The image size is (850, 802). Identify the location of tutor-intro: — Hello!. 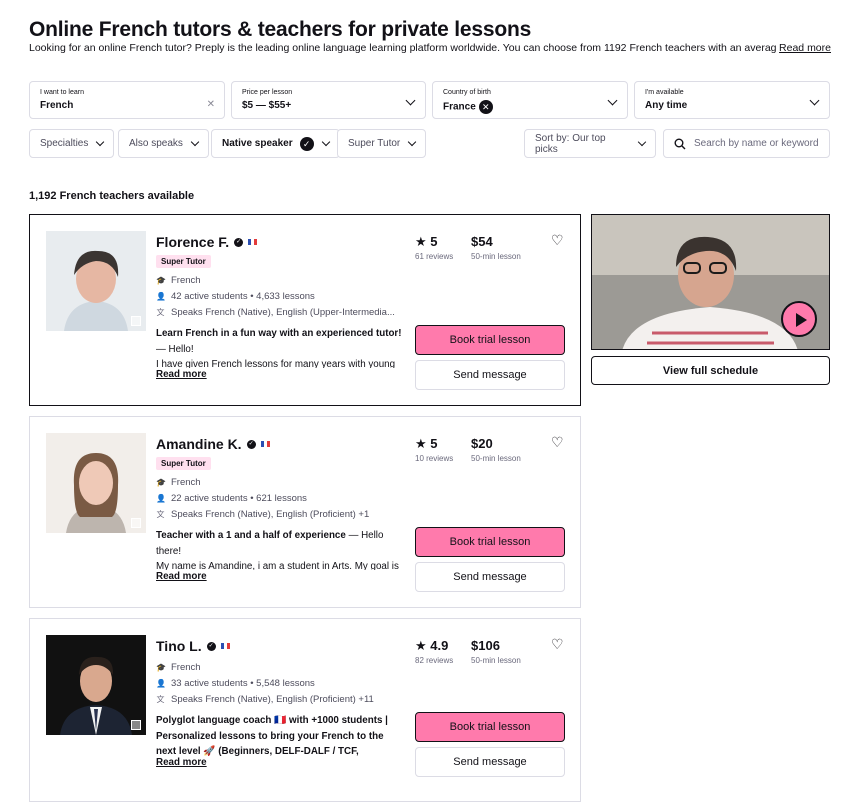
(175, 349).